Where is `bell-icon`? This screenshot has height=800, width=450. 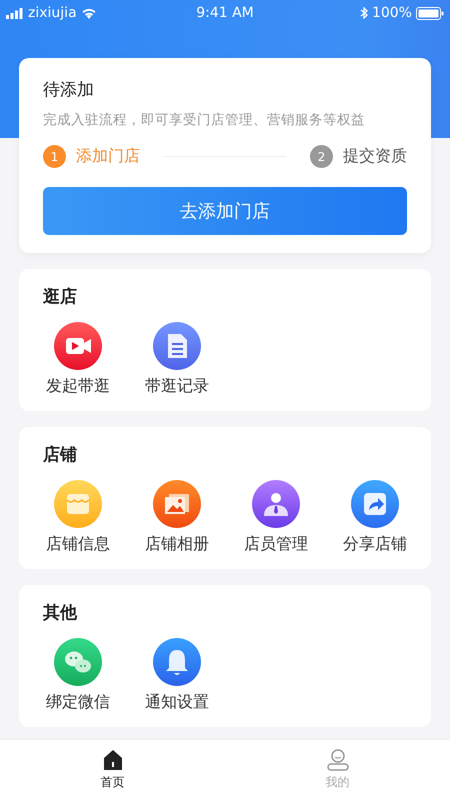
bell-icon is located at coordinates (177, 662).